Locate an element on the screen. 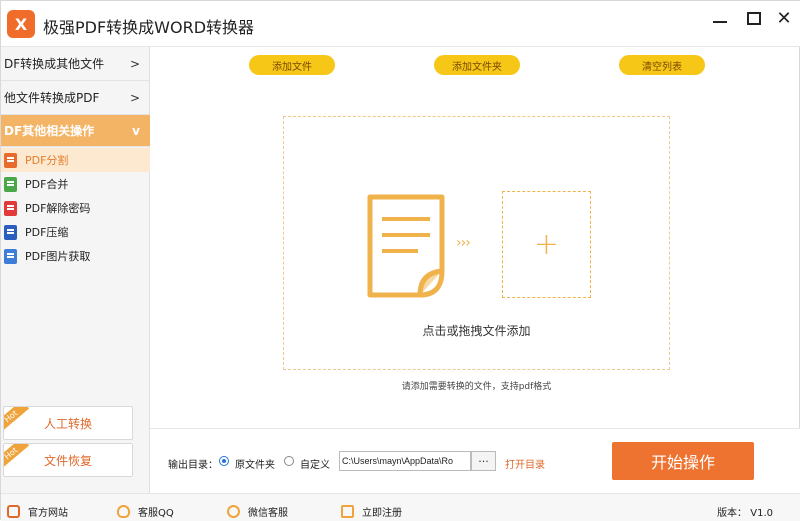 The width and height of the screenshot is (800, 521). wechat-icon is located at coordinates (233, 511).